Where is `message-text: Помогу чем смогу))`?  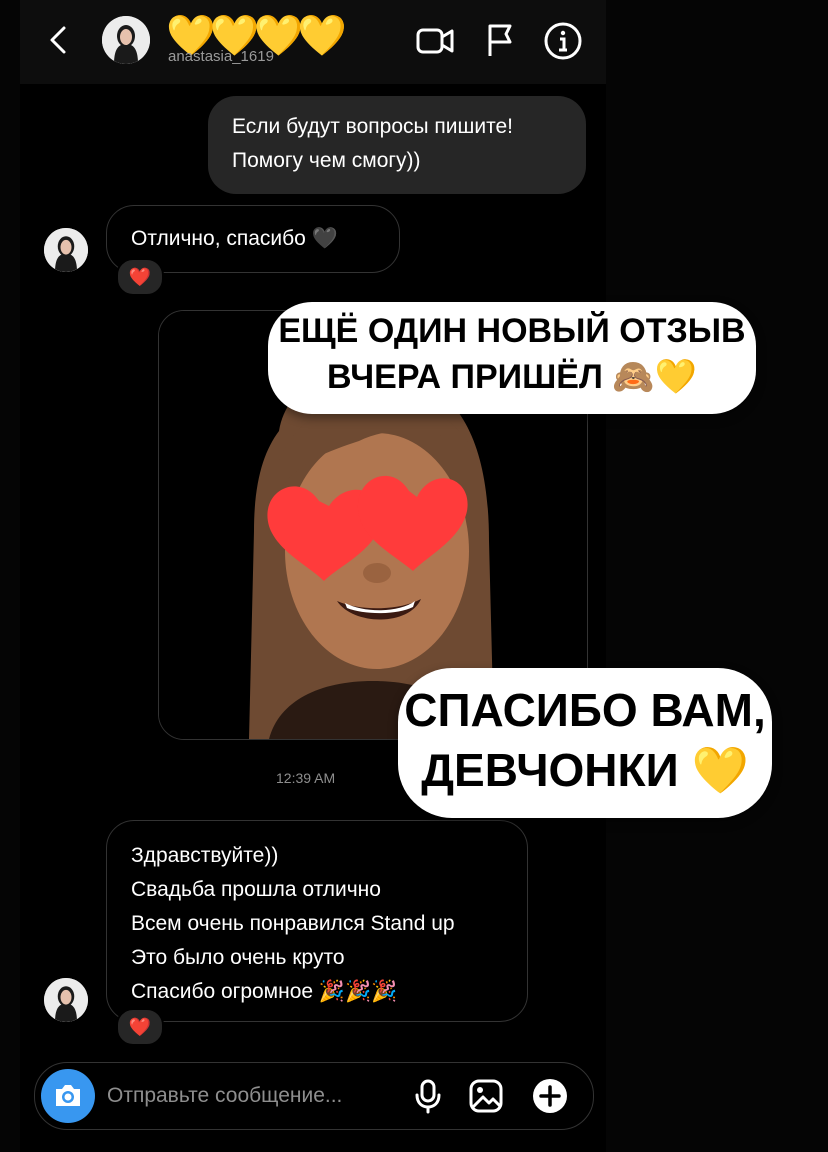
message-text: Помогу чем смогу)) is located at coordinates (326, 160).